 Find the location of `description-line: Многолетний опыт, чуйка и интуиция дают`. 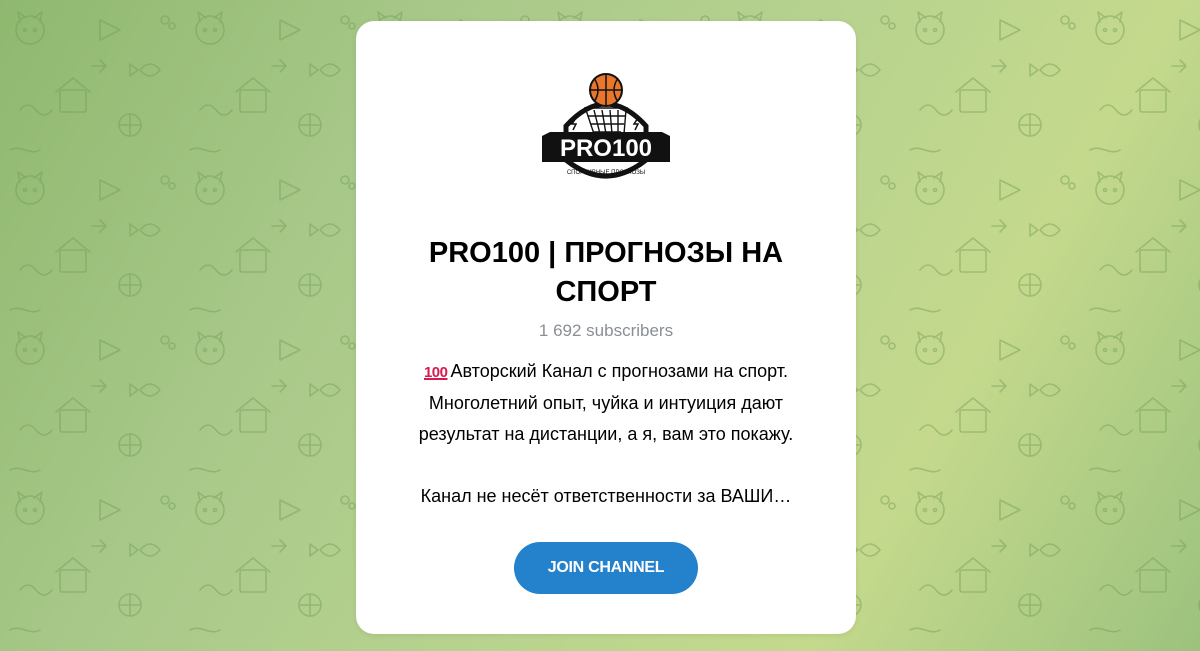

description-line: Многолетний опыт, чуйка и интуиция дают is located at coordinates (606, 403).